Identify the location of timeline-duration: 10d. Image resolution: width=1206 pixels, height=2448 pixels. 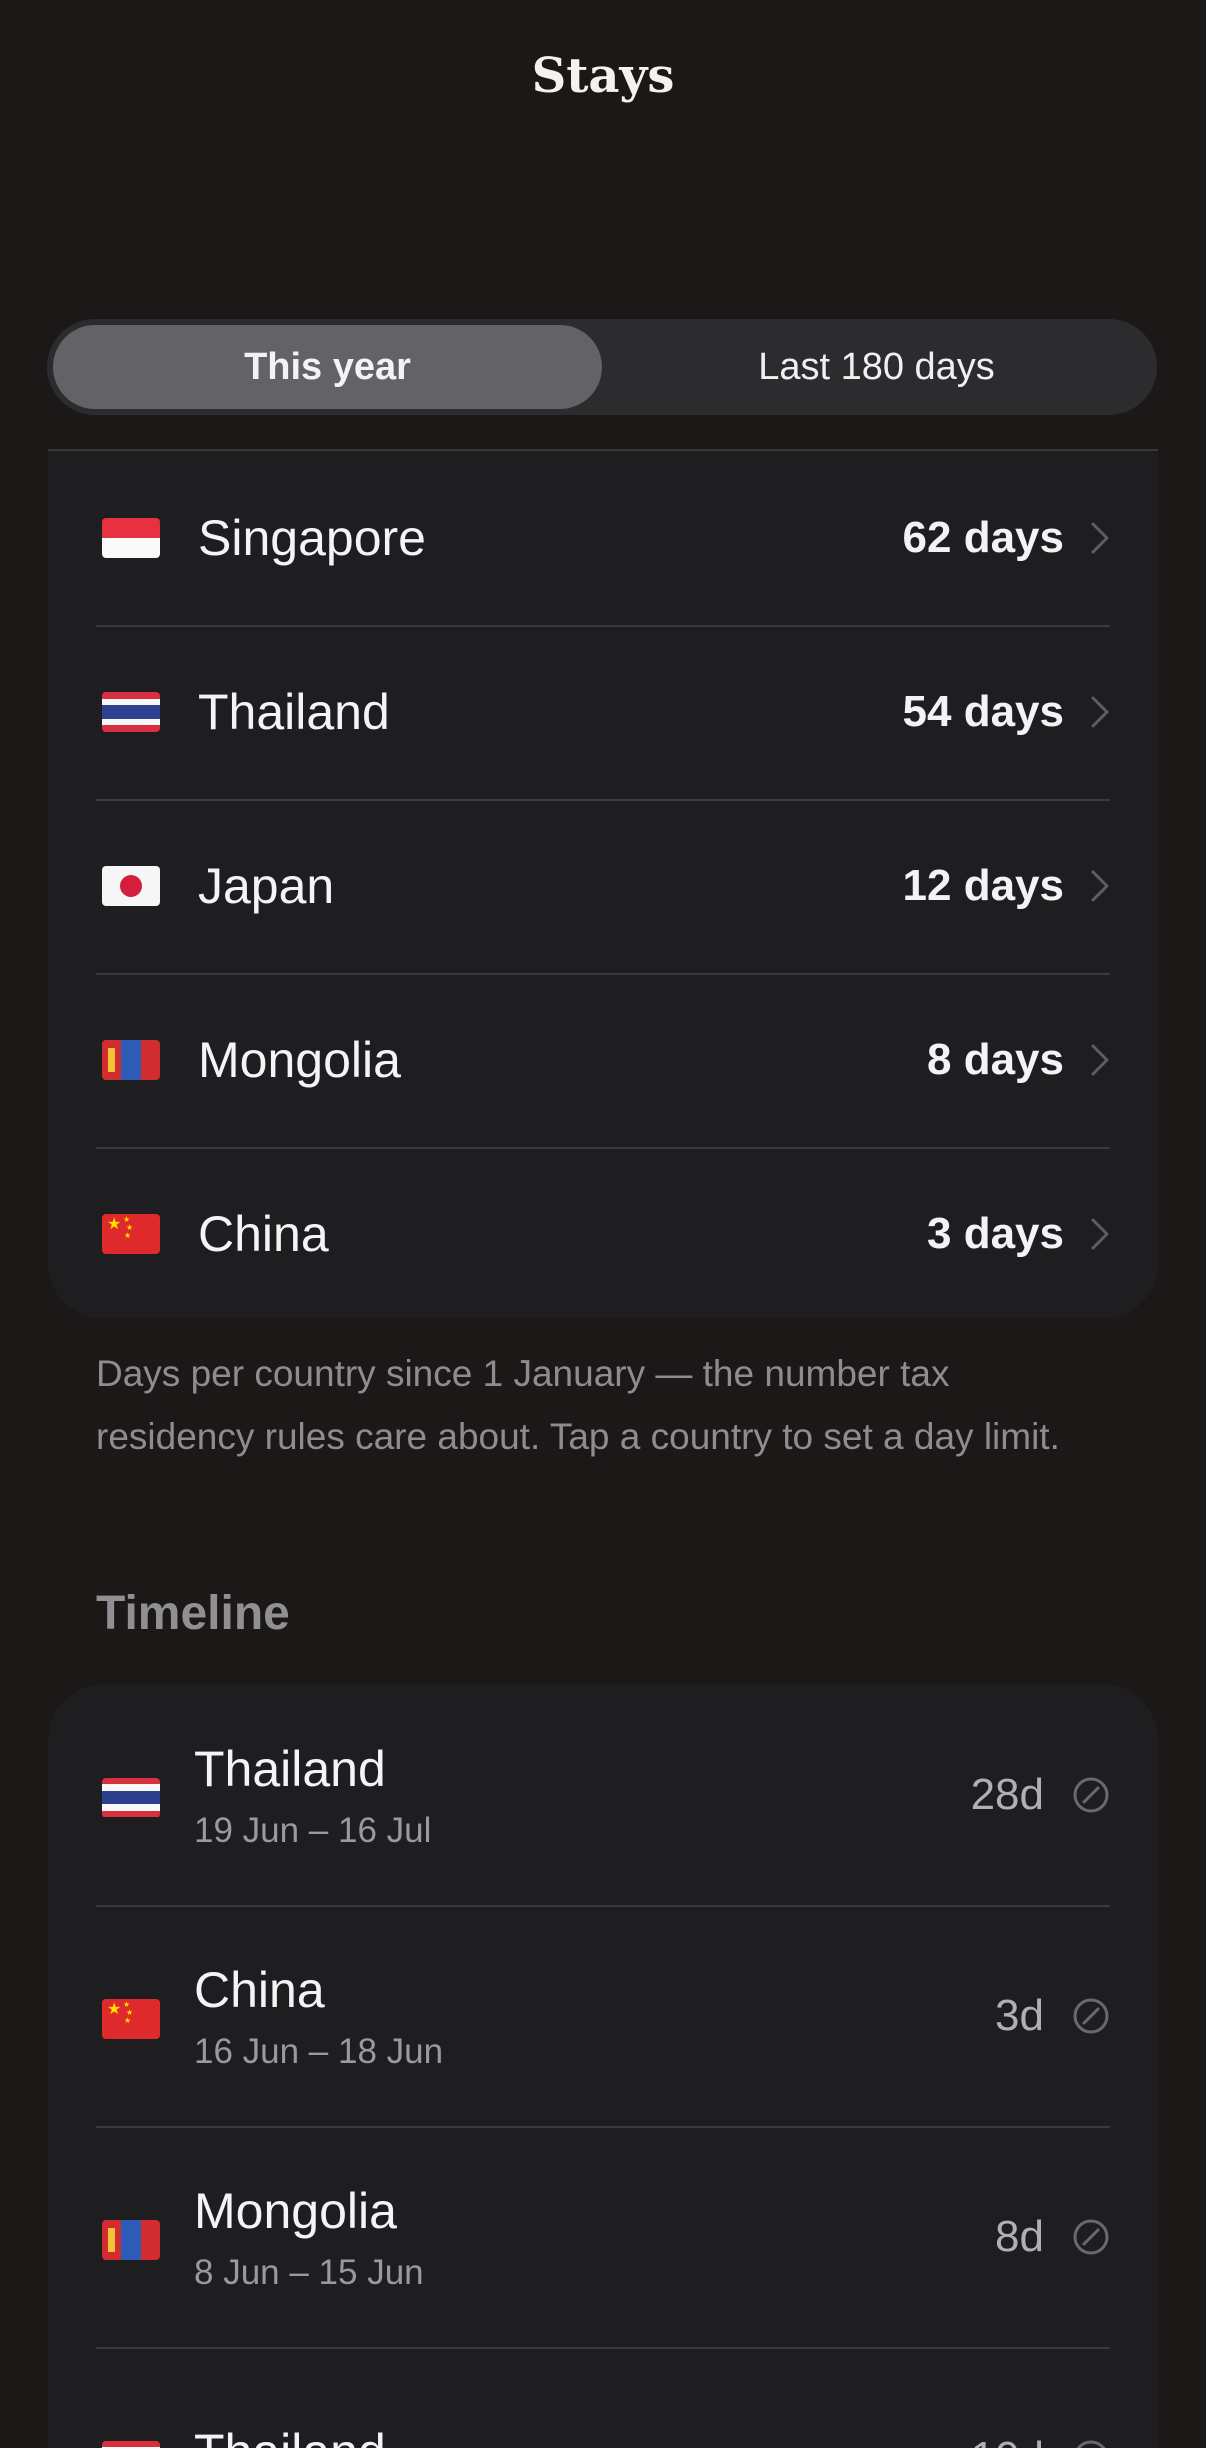
(1007, 2440).